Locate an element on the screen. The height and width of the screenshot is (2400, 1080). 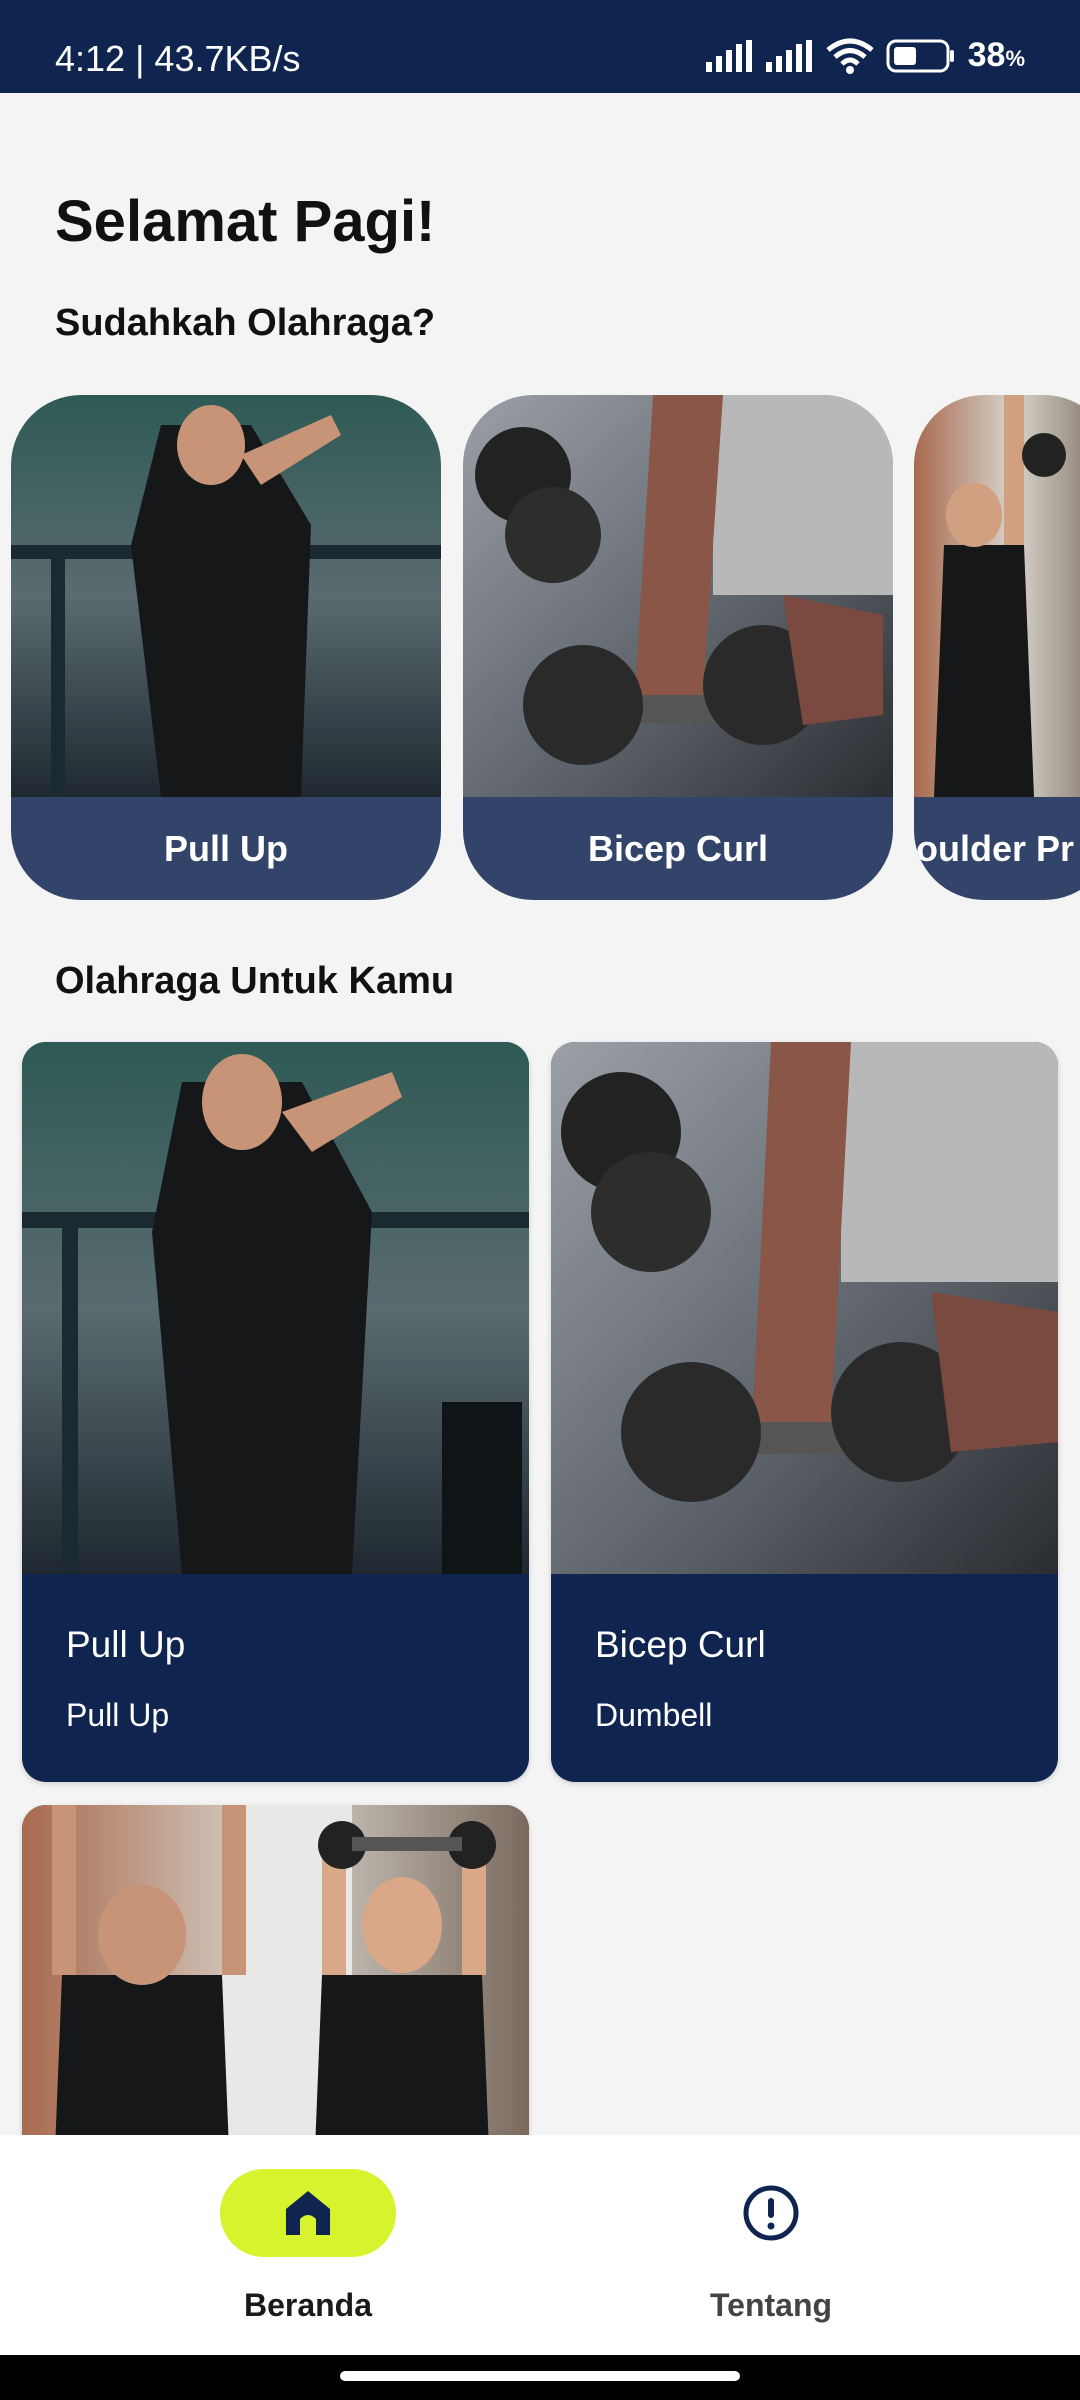
carousel-card-label: Pull Up is located at coordinates (226, 848).